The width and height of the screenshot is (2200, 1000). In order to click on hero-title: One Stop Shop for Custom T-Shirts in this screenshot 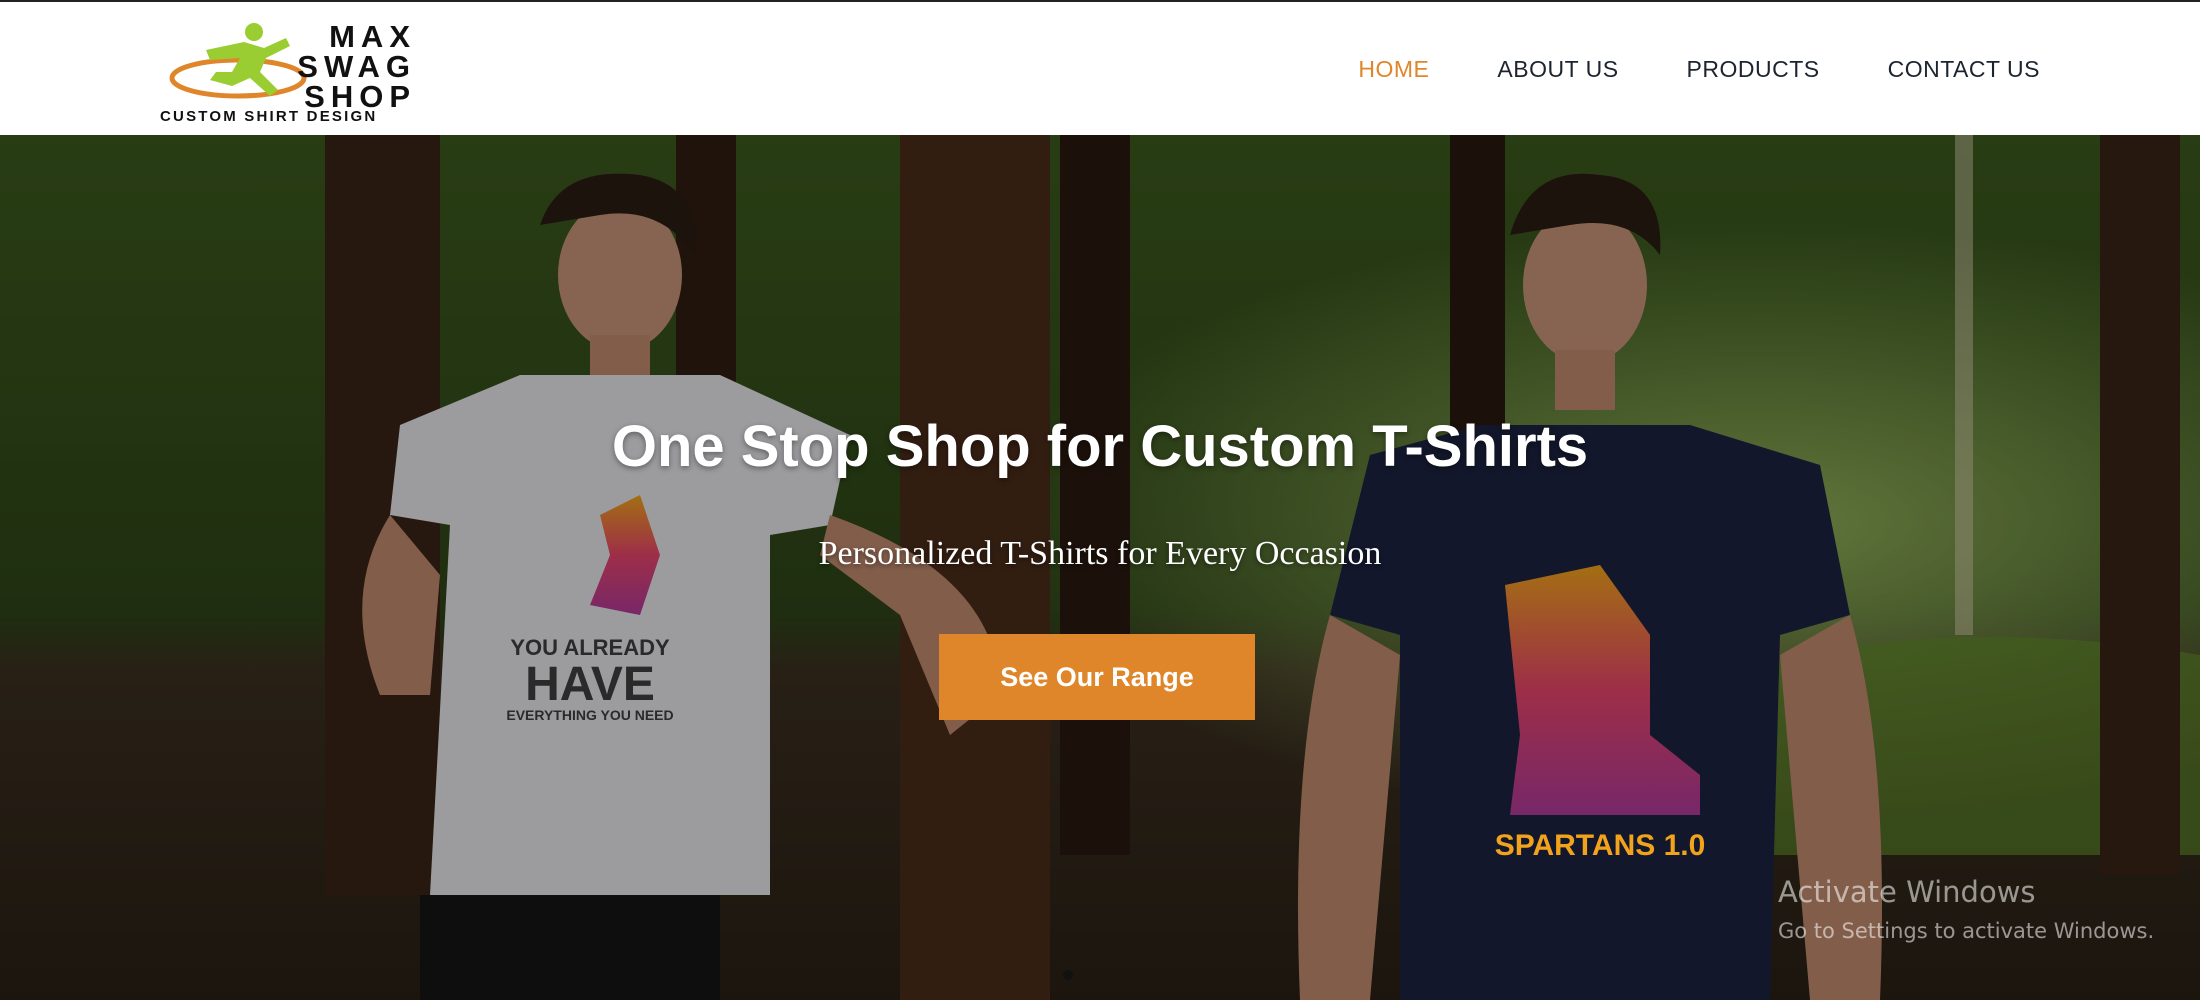, I will do `click(1100, 446)`.